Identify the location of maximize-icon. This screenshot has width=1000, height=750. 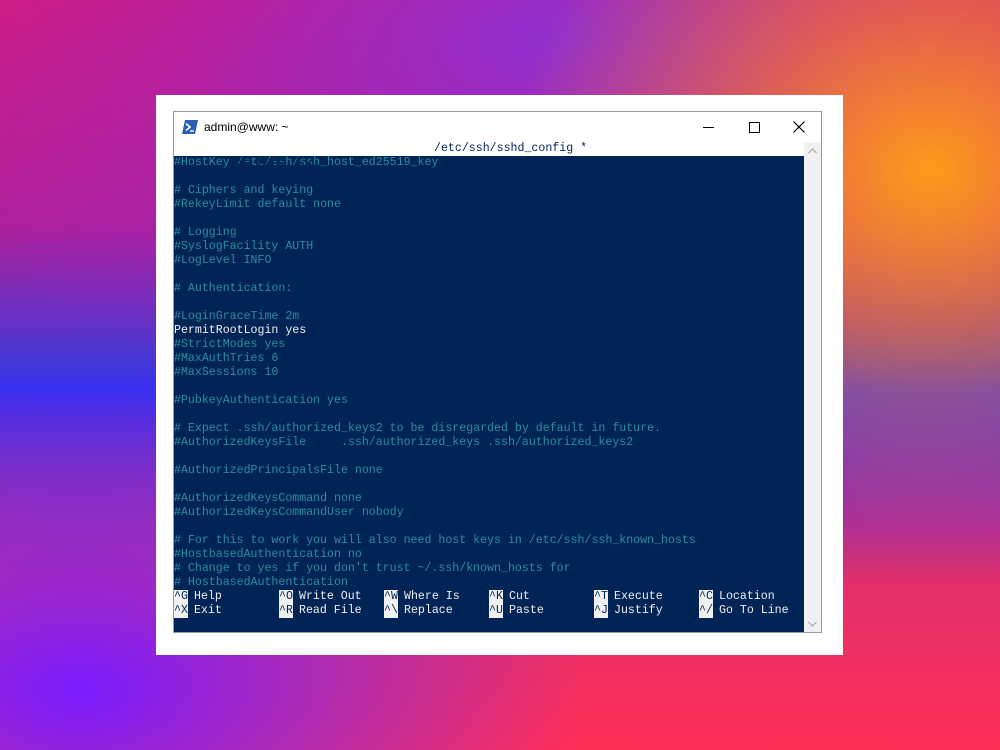
(754, 127).